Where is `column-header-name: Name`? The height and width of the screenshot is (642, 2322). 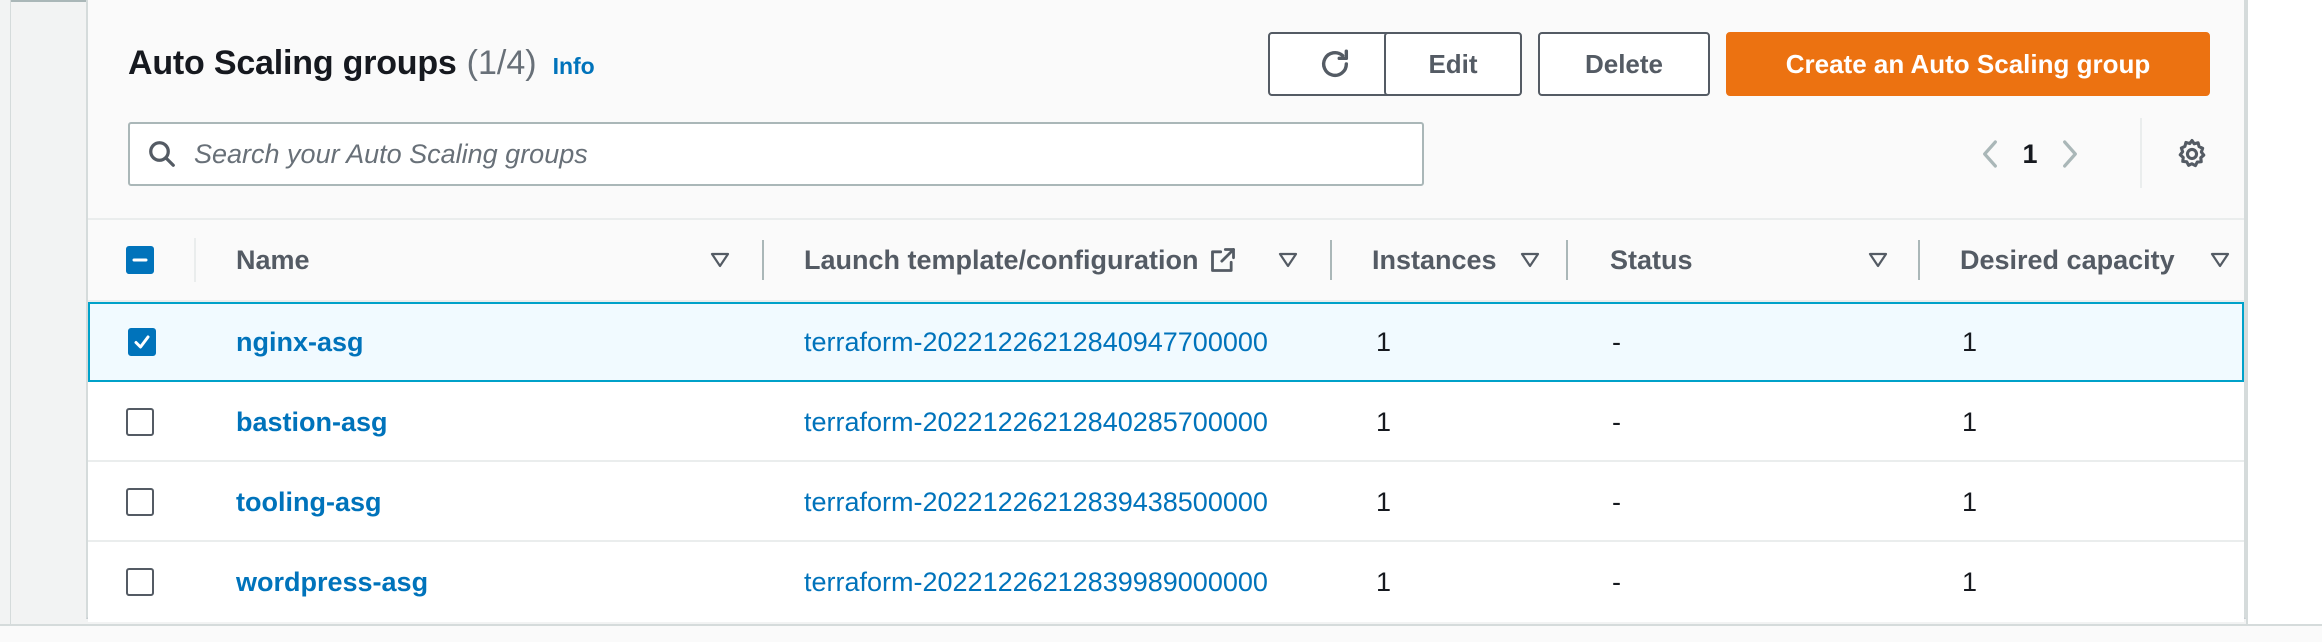 column-header-name: Name is located at coordinates (273, 260).